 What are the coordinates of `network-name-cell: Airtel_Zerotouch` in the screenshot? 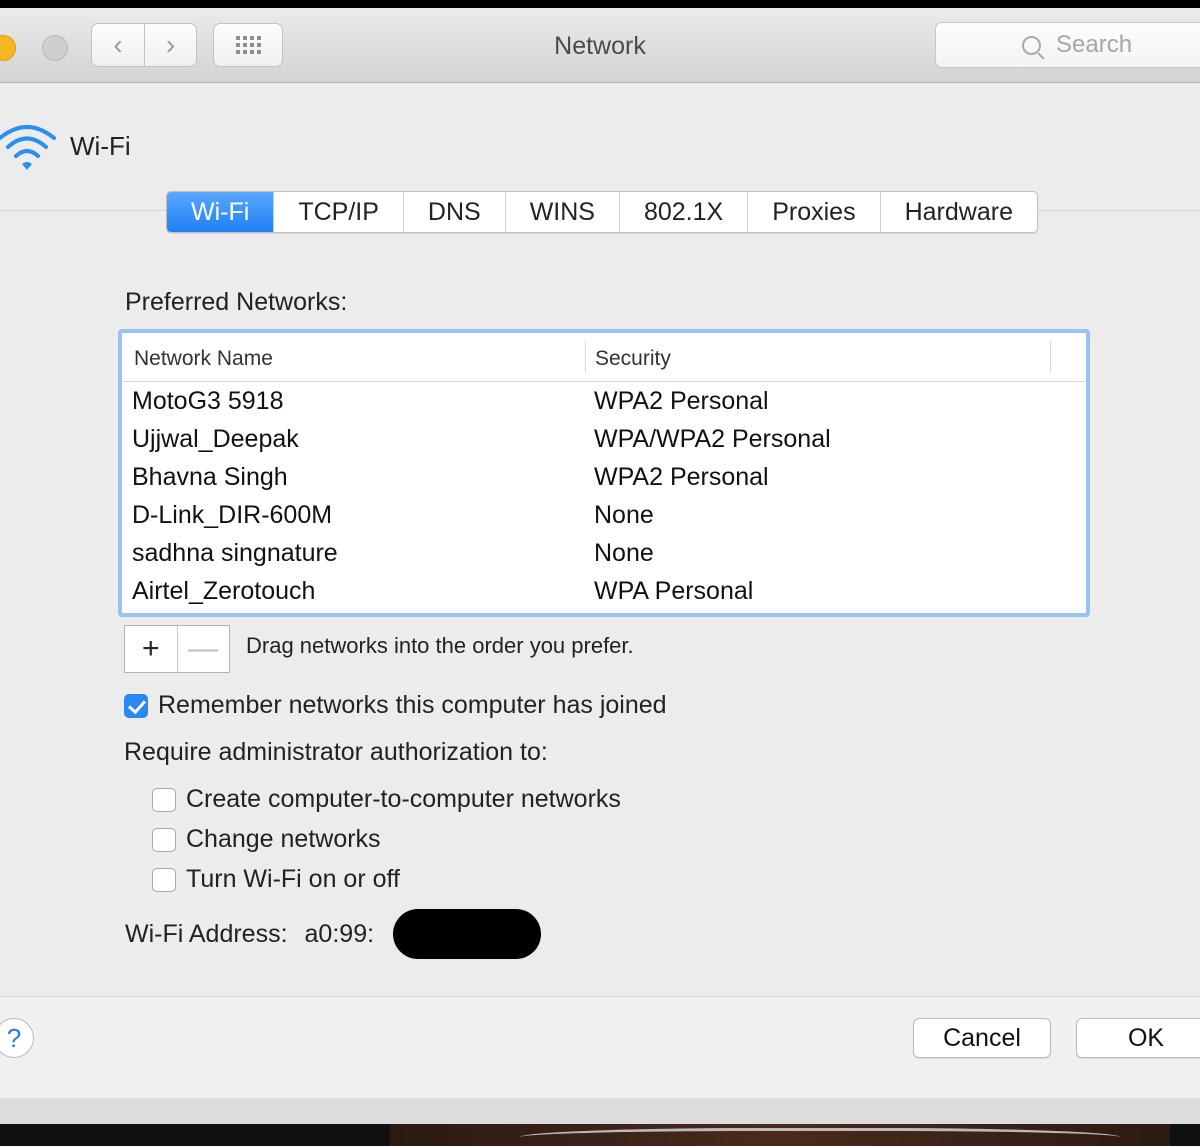 It's located at (224, 591).